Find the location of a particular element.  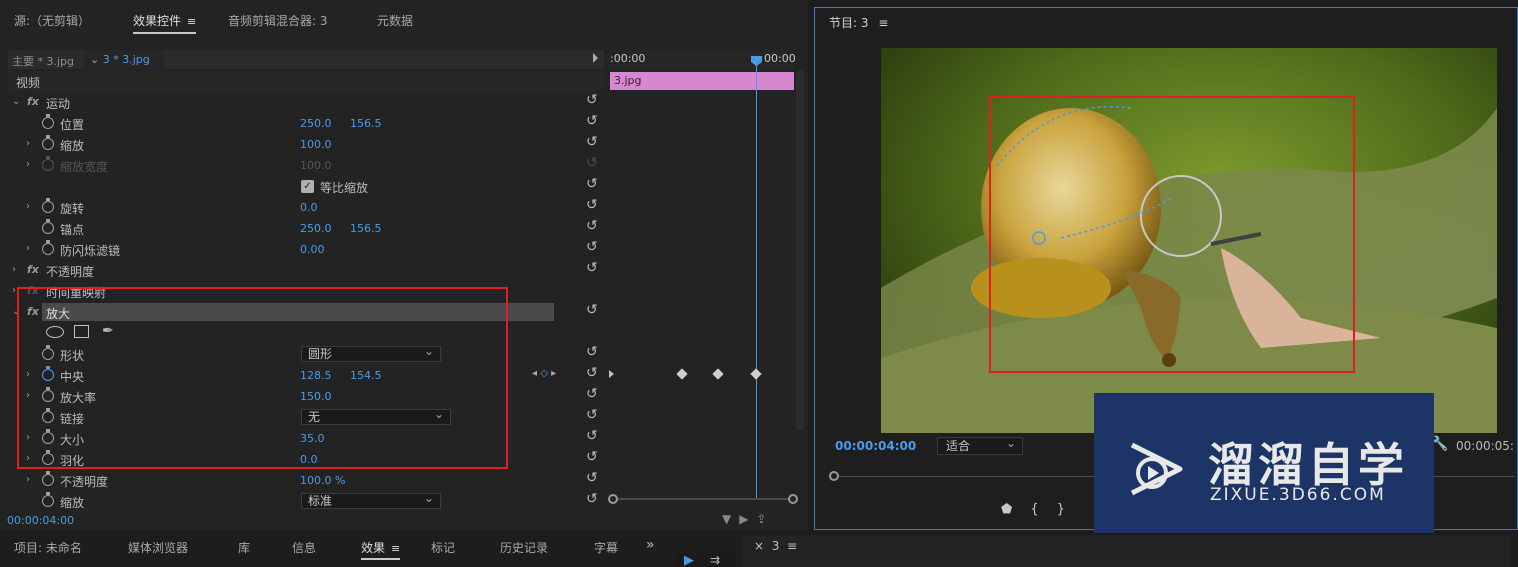

tab-history: 历史记录 is located at coordinates (524, 547).